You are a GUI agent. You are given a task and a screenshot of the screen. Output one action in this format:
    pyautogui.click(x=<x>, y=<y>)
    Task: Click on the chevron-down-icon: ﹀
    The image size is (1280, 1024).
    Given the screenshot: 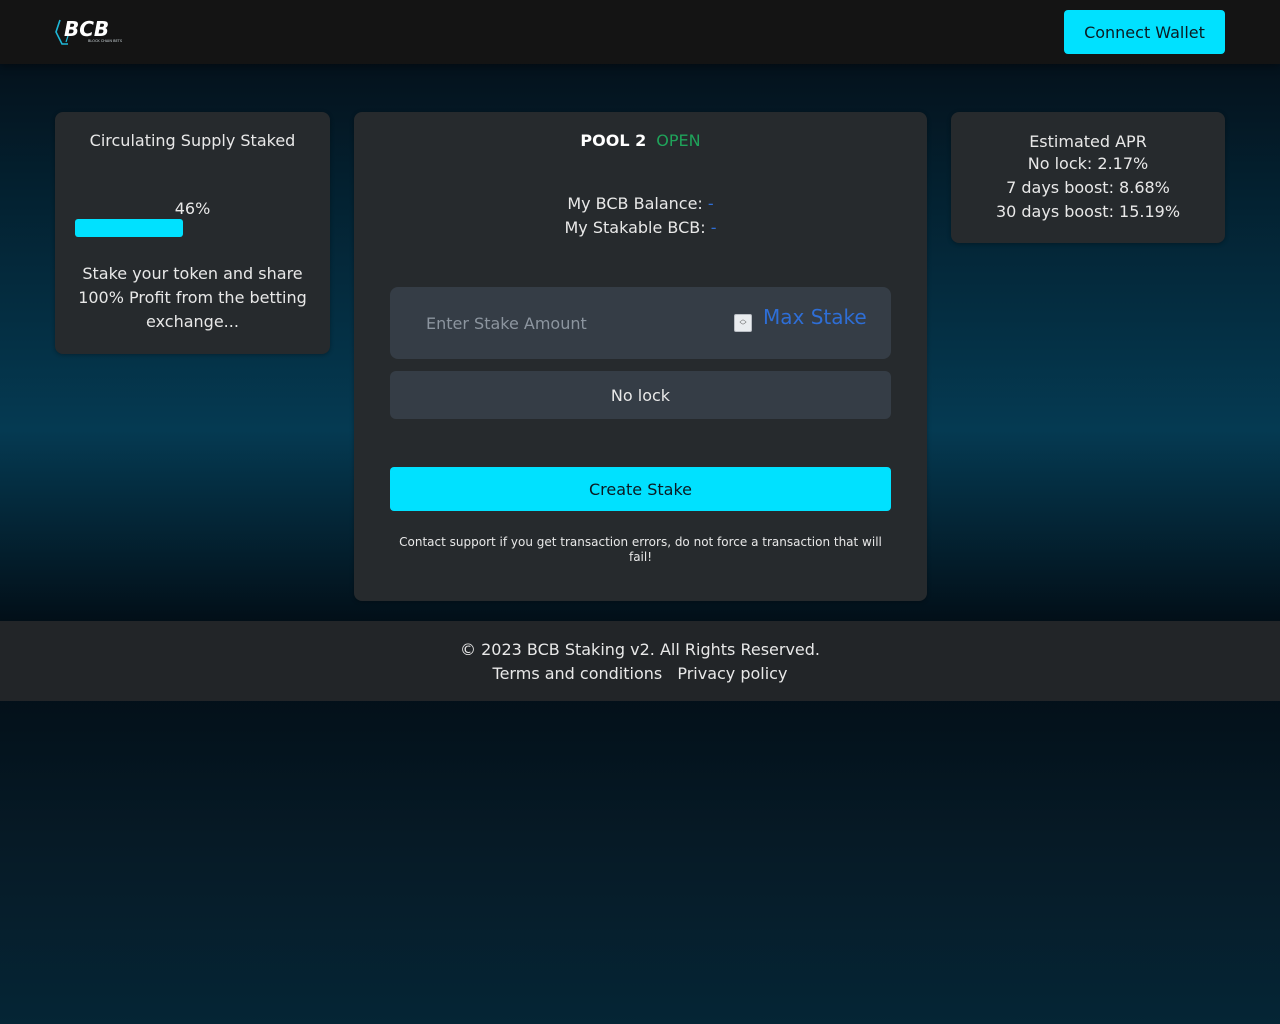 What is the action you would take?
    pyautogui.click(x=743, y=326)
    